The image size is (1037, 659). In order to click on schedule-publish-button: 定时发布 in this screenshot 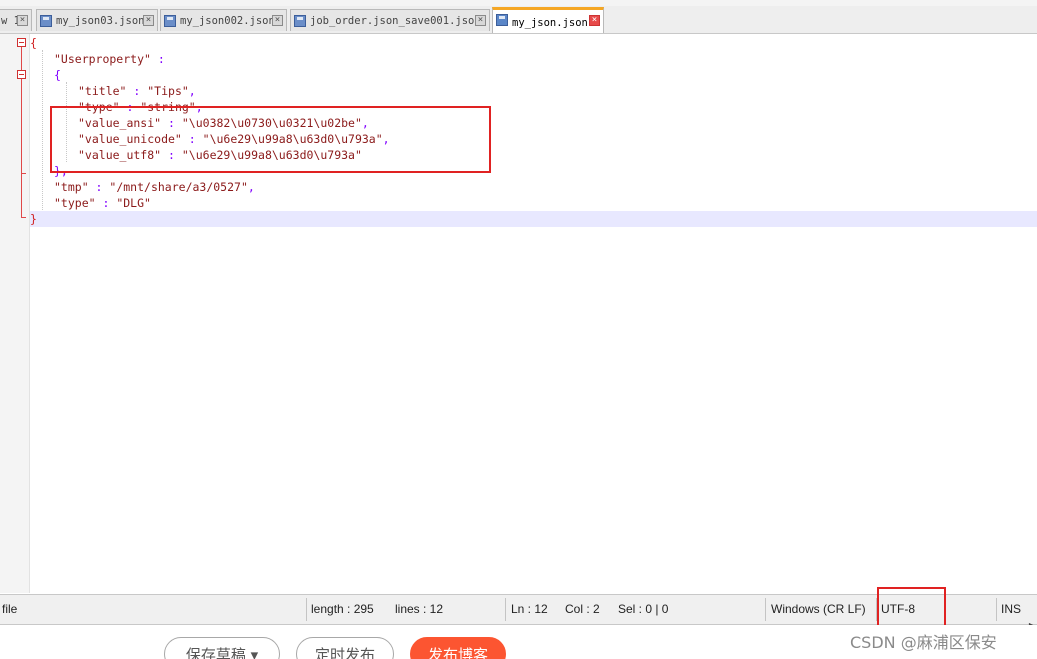, I will do `click(345, 648)`.